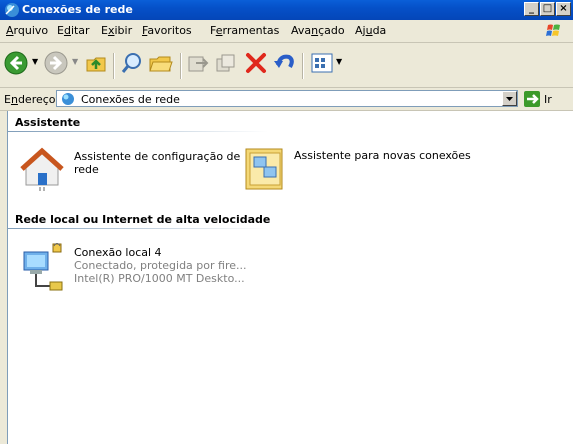 The width and height of the screenshot is (573, 444). What do you see at coordinates (27, 30) in the screenshot?
I see `menu-arquivo: Arquivo` at bounding box center [27, 30].